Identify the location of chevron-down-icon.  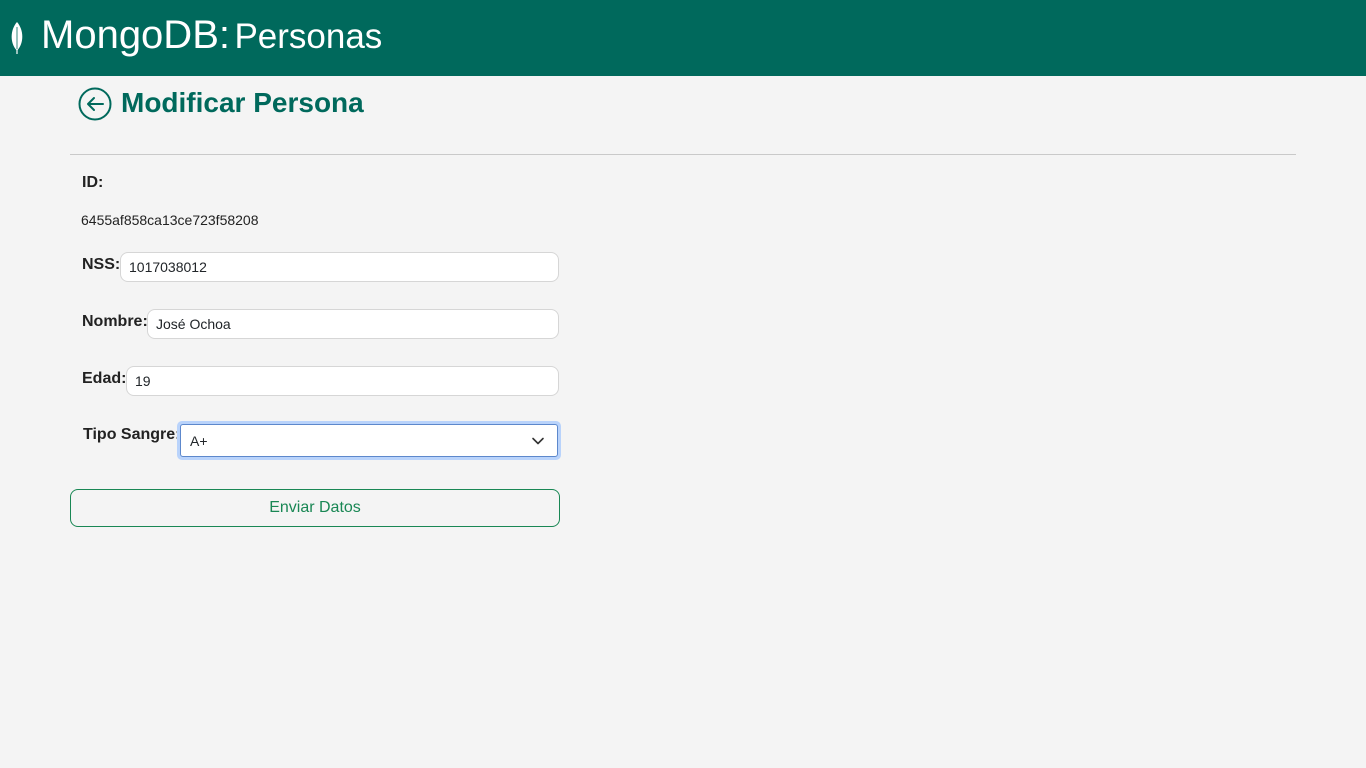
(538, 441).